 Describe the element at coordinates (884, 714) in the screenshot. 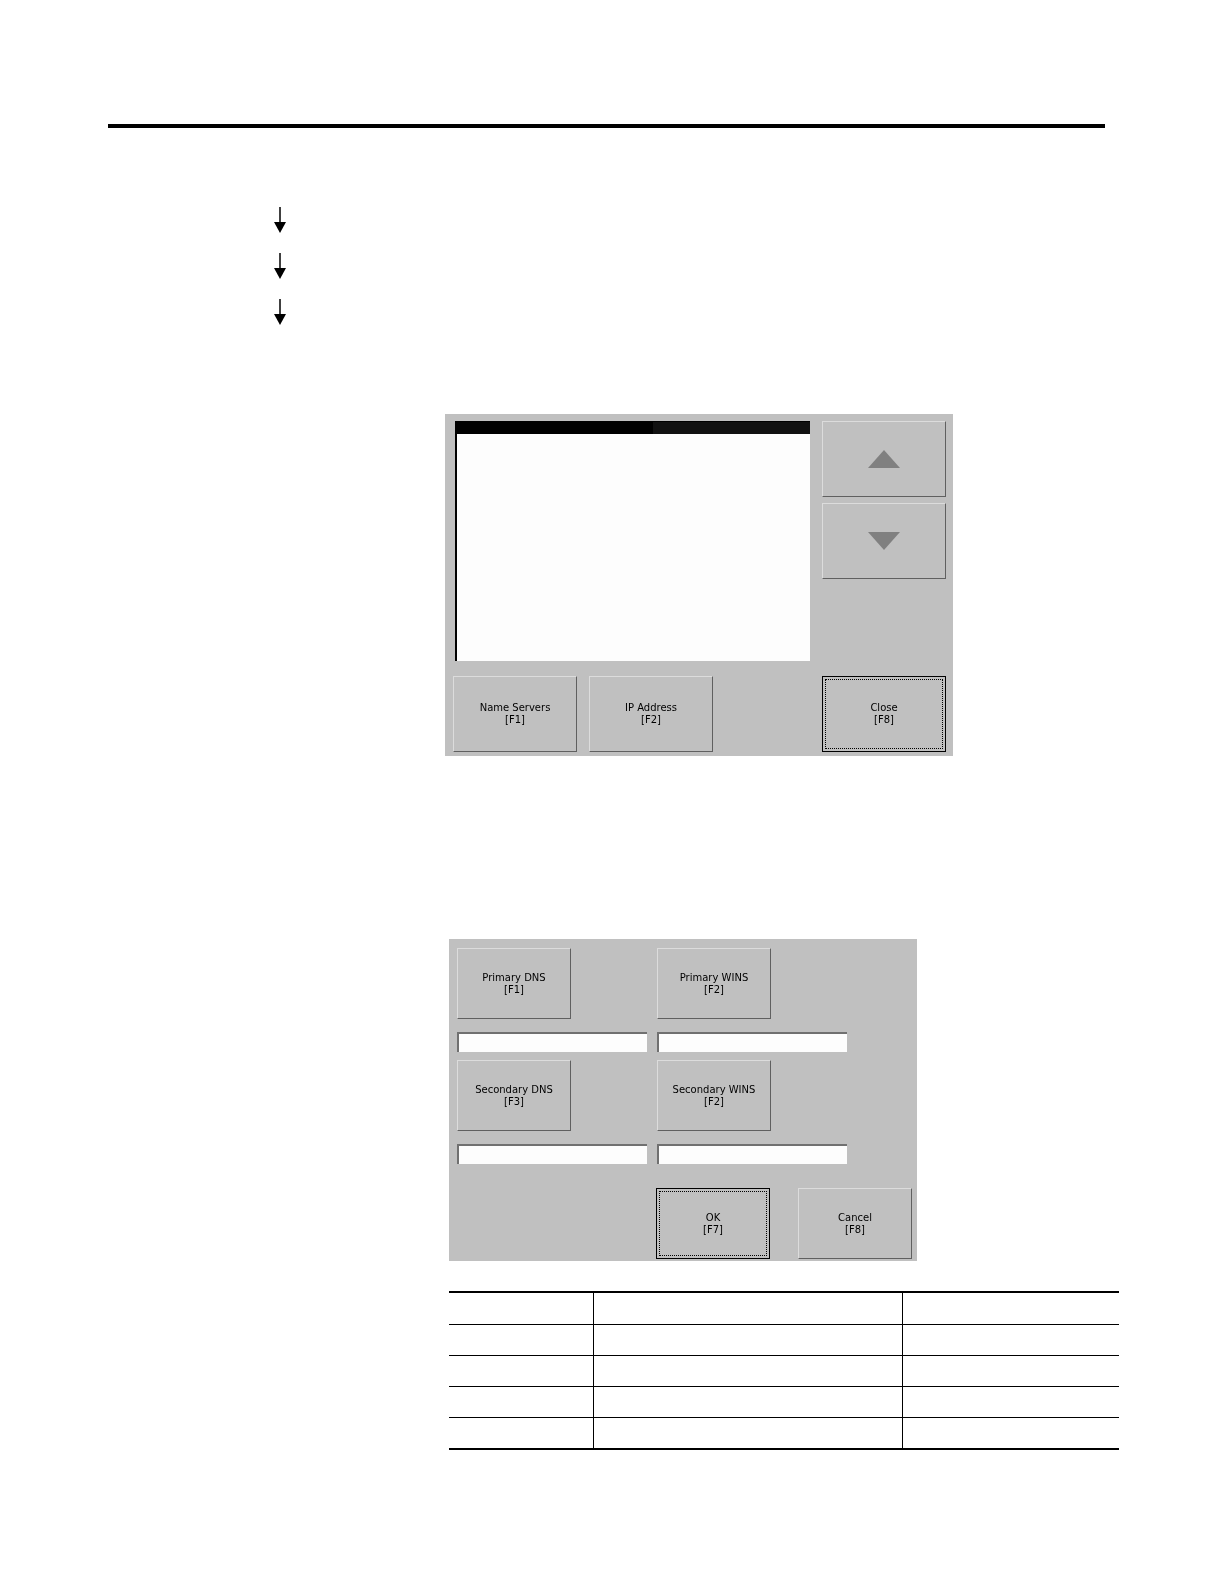

I see `key-button: Close [F8]` at that location.